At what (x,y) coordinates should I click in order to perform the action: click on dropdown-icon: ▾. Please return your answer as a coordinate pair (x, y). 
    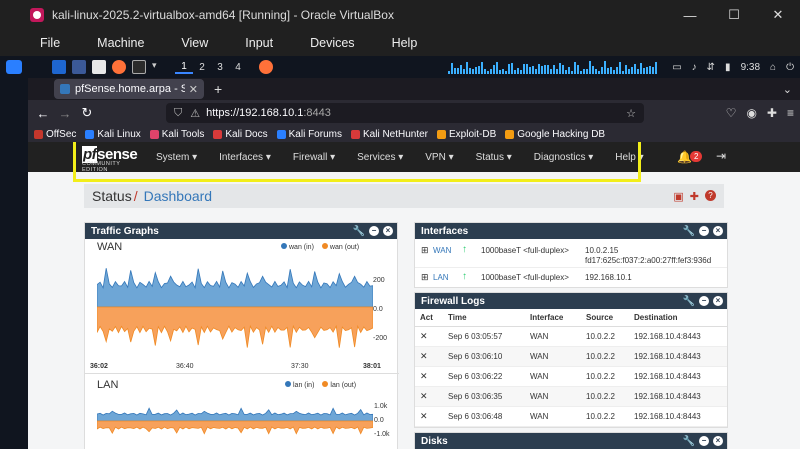
    Looking at the image, I should click on (159, 67).